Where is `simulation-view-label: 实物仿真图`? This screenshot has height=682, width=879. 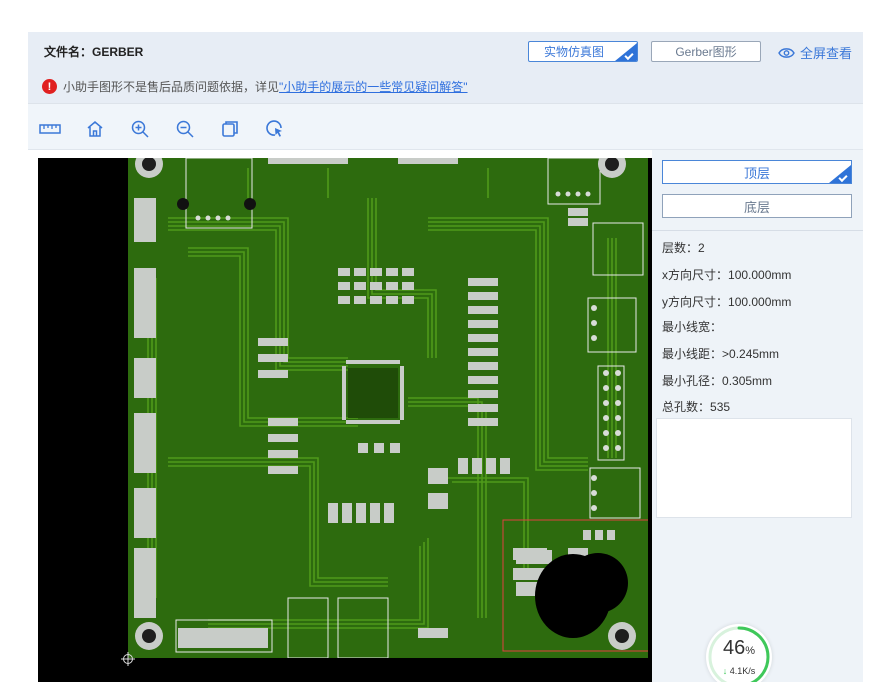
simulation-view-label: 实物仿真图 is located at coordinates (573, 52).